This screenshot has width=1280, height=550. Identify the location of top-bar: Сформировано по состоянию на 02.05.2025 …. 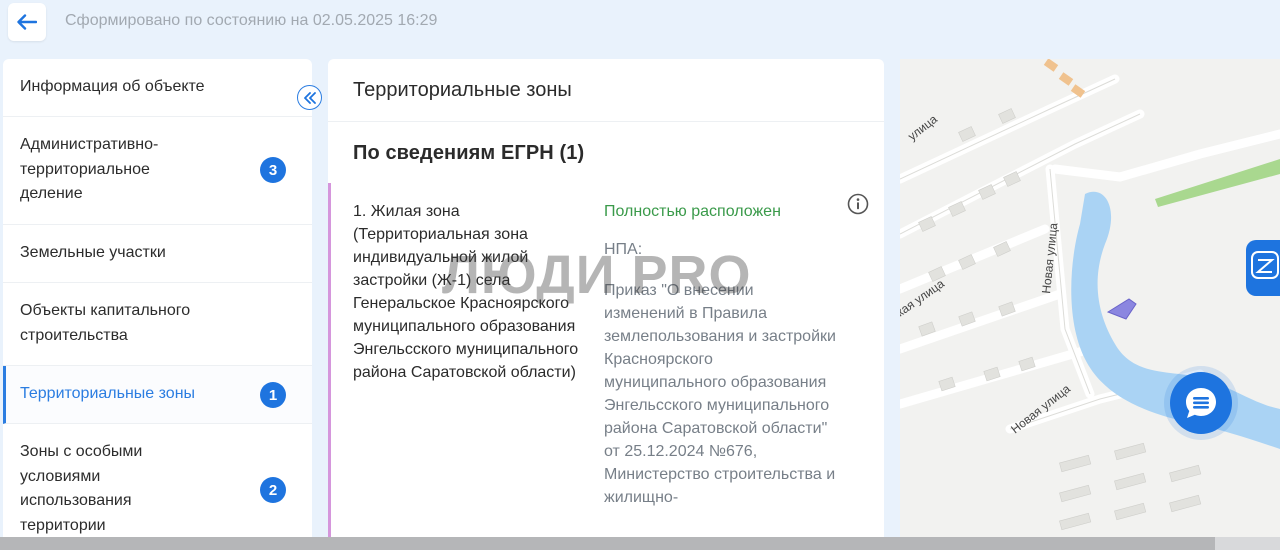
(640, 25).